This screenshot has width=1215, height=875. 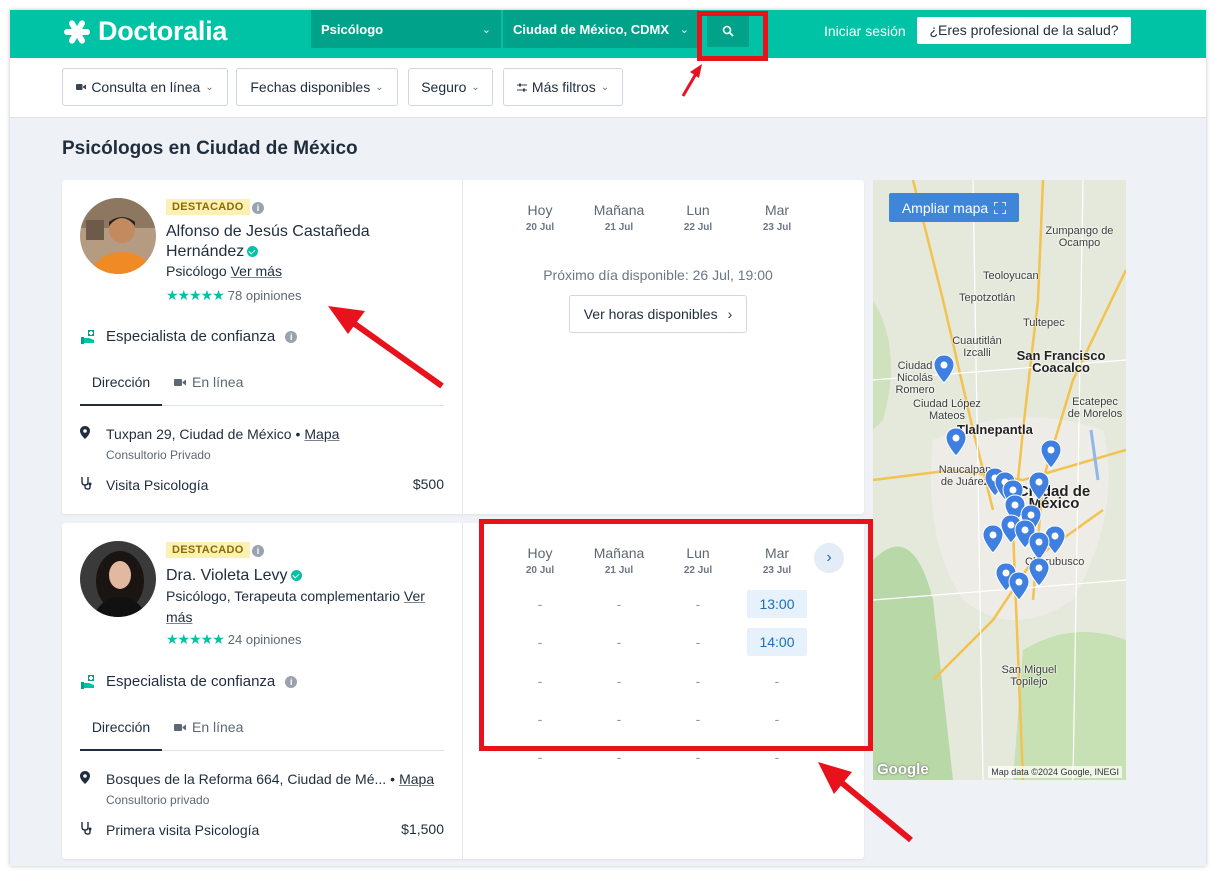 What do you see at coordinates (218, 727) in the screenshot?
I see `tab-online-label: En línea` at bounding box center [218, 727].